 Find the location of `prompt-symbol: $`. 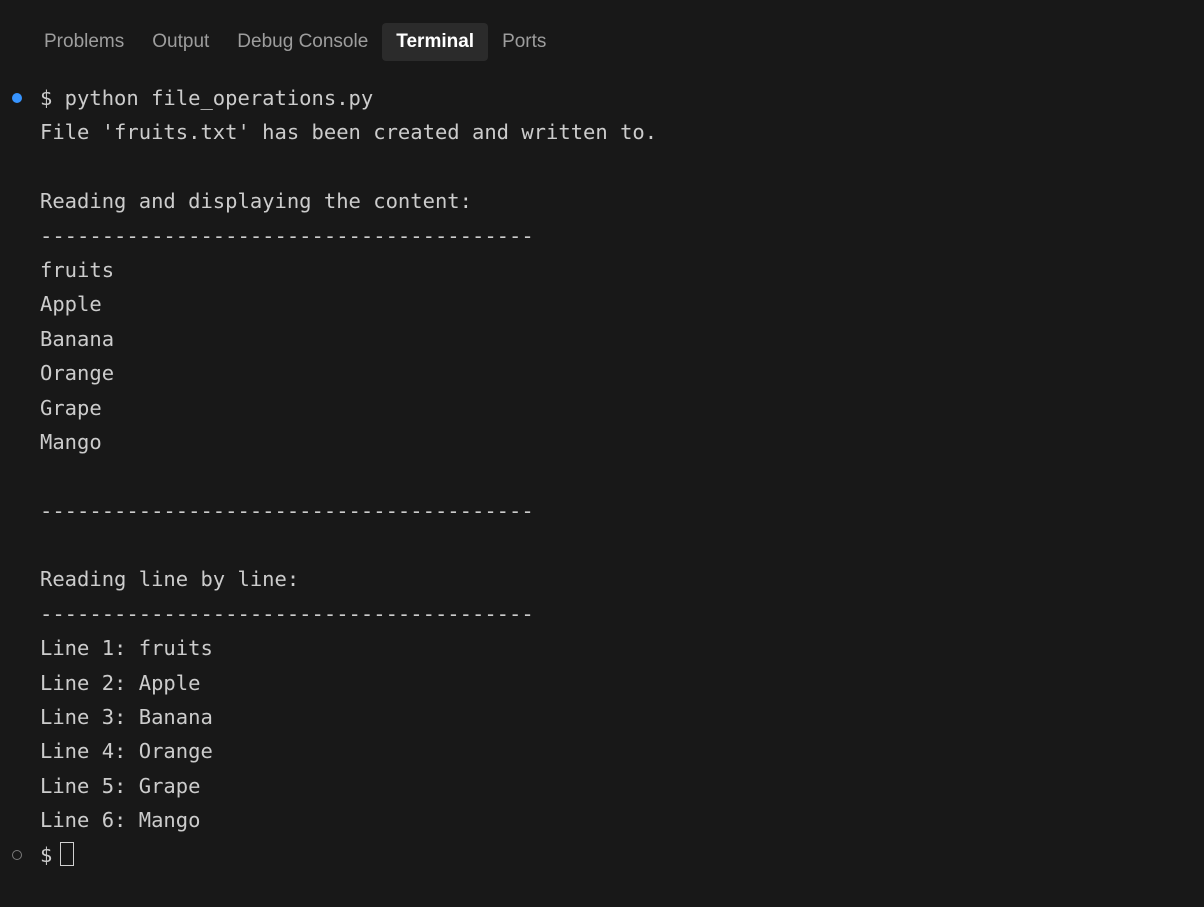

prompt-symbol: $ is located at coordinates (46, 854).